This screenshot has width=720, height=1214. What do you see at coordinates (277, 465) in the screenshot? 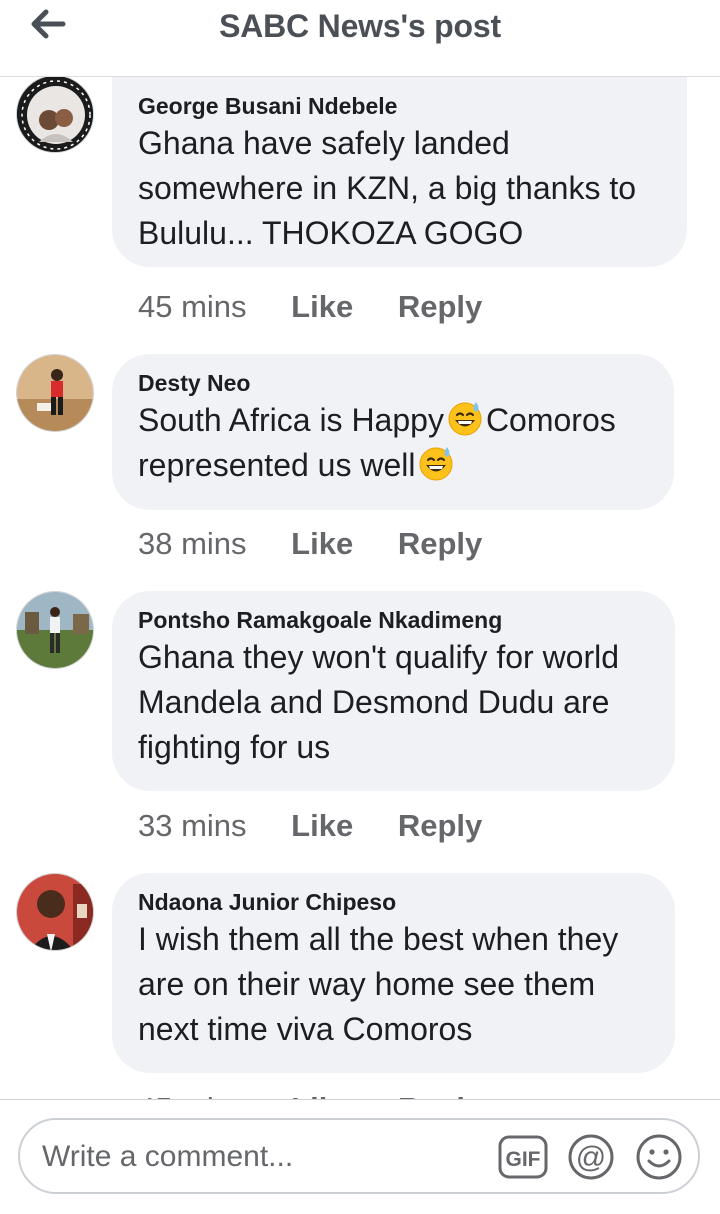
I see `comment-text-part: represented us well` at bounding box center [277, 465].